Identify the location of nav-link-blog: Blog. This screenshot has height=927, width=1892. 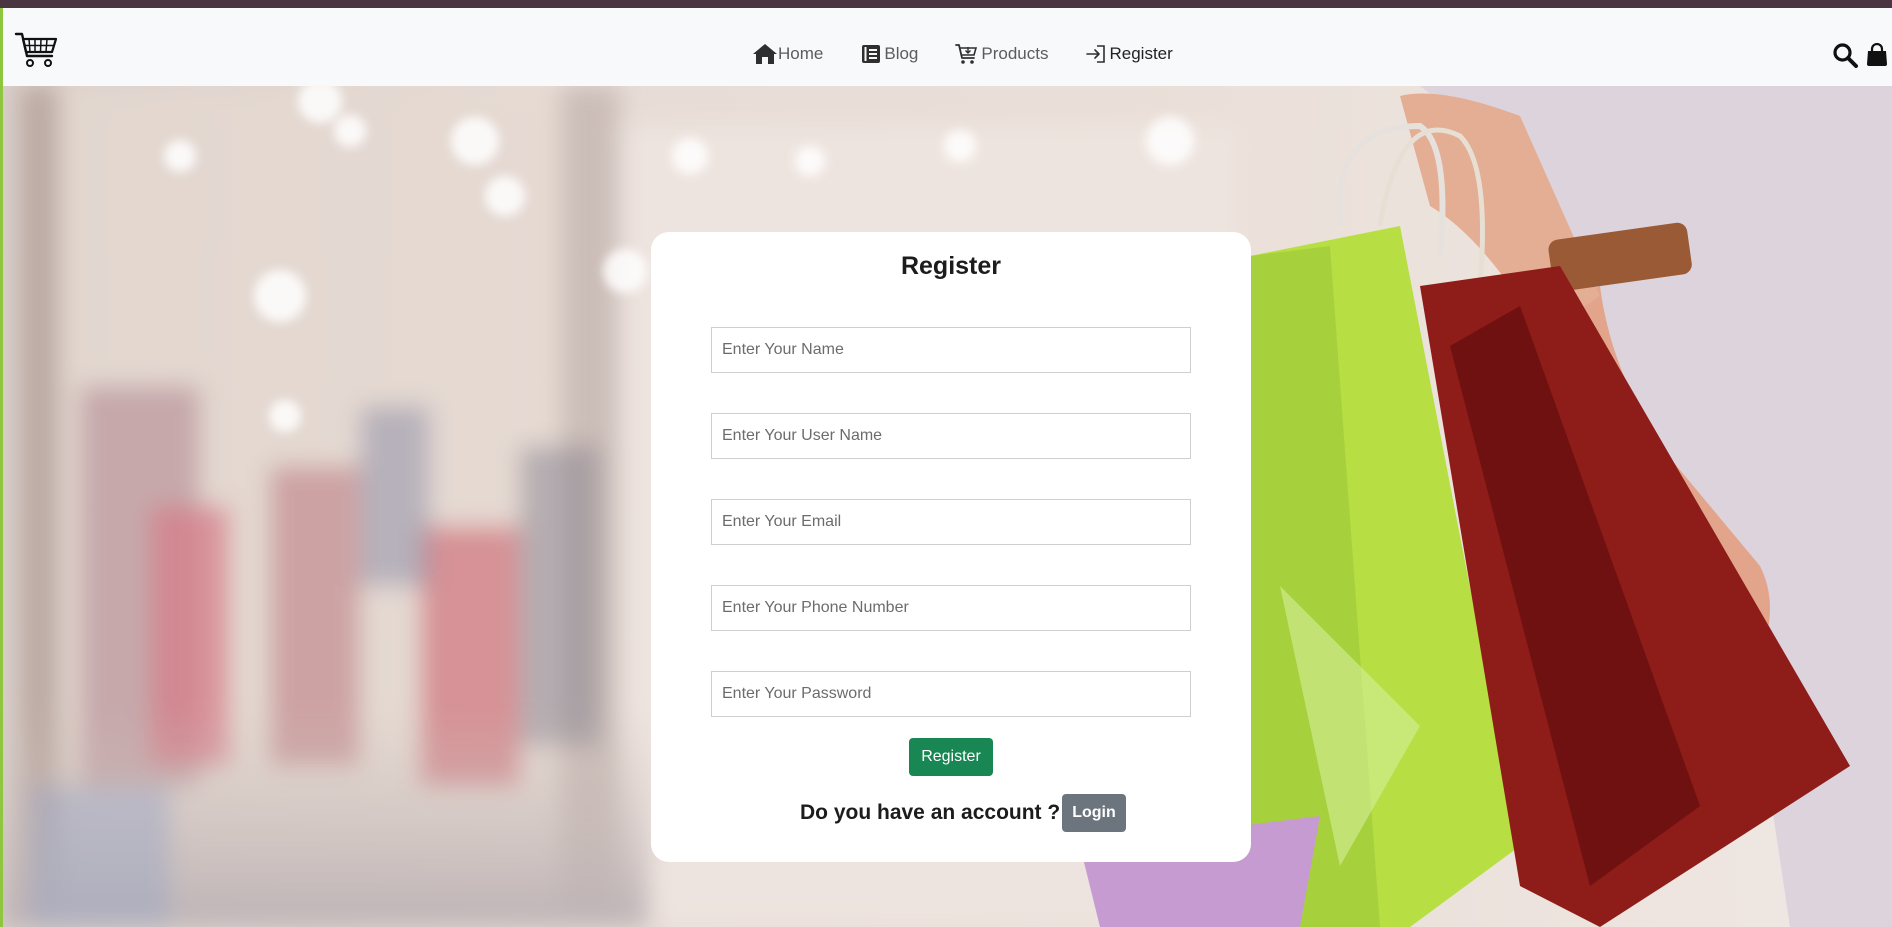
(889, 54).